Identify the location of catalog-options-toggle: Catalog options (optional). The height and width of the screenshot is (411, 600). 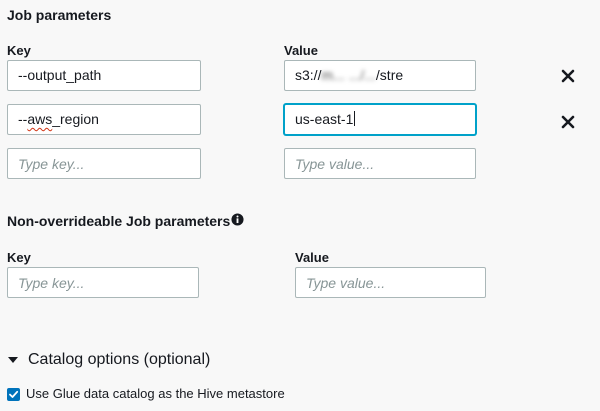
(127, 360).